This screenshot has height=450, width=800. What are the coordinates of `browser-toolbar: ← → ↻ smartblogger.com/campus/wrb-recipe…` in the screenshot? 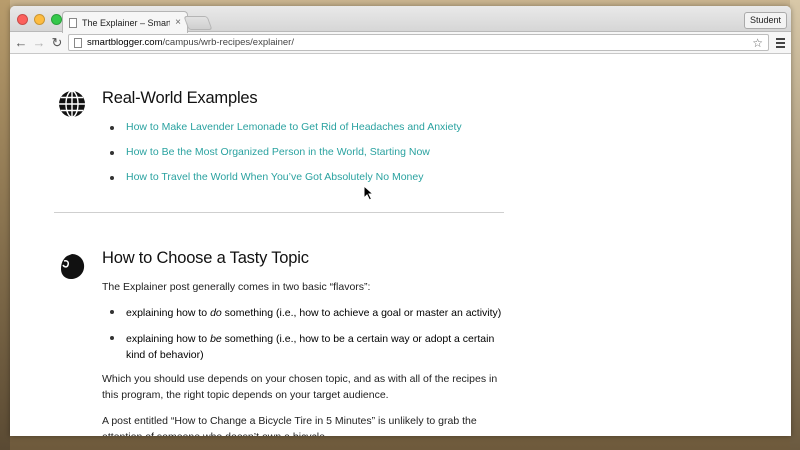 It's located at (400, 43).